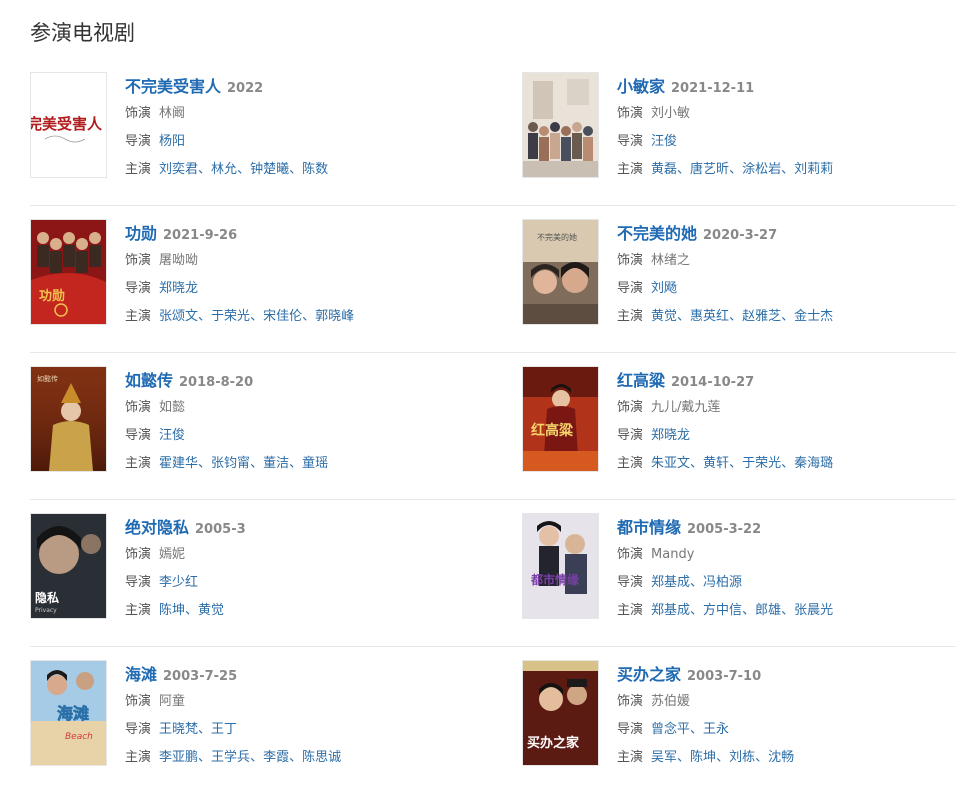  I want to click on person-link: 冯柏源, so click(722, 582).